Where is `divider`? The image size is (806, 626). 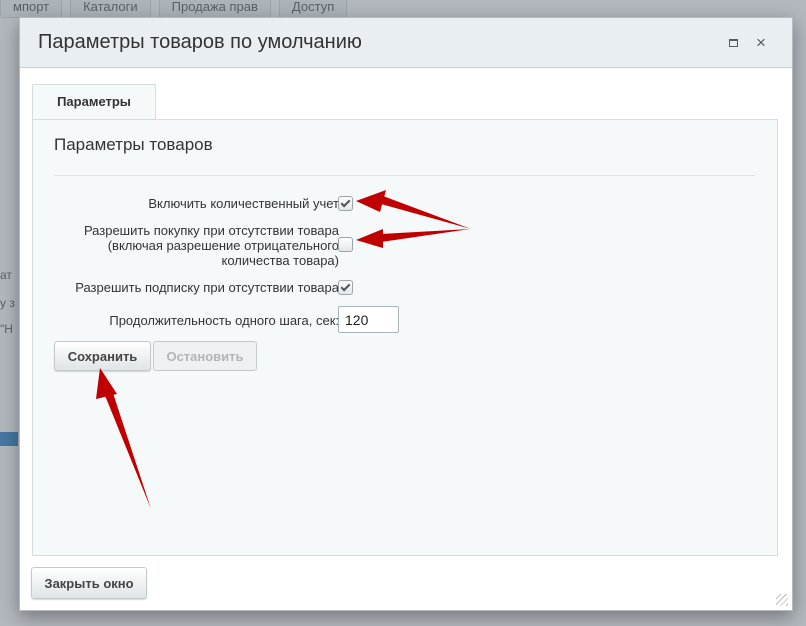 divider is located at coordinates (404, 175).